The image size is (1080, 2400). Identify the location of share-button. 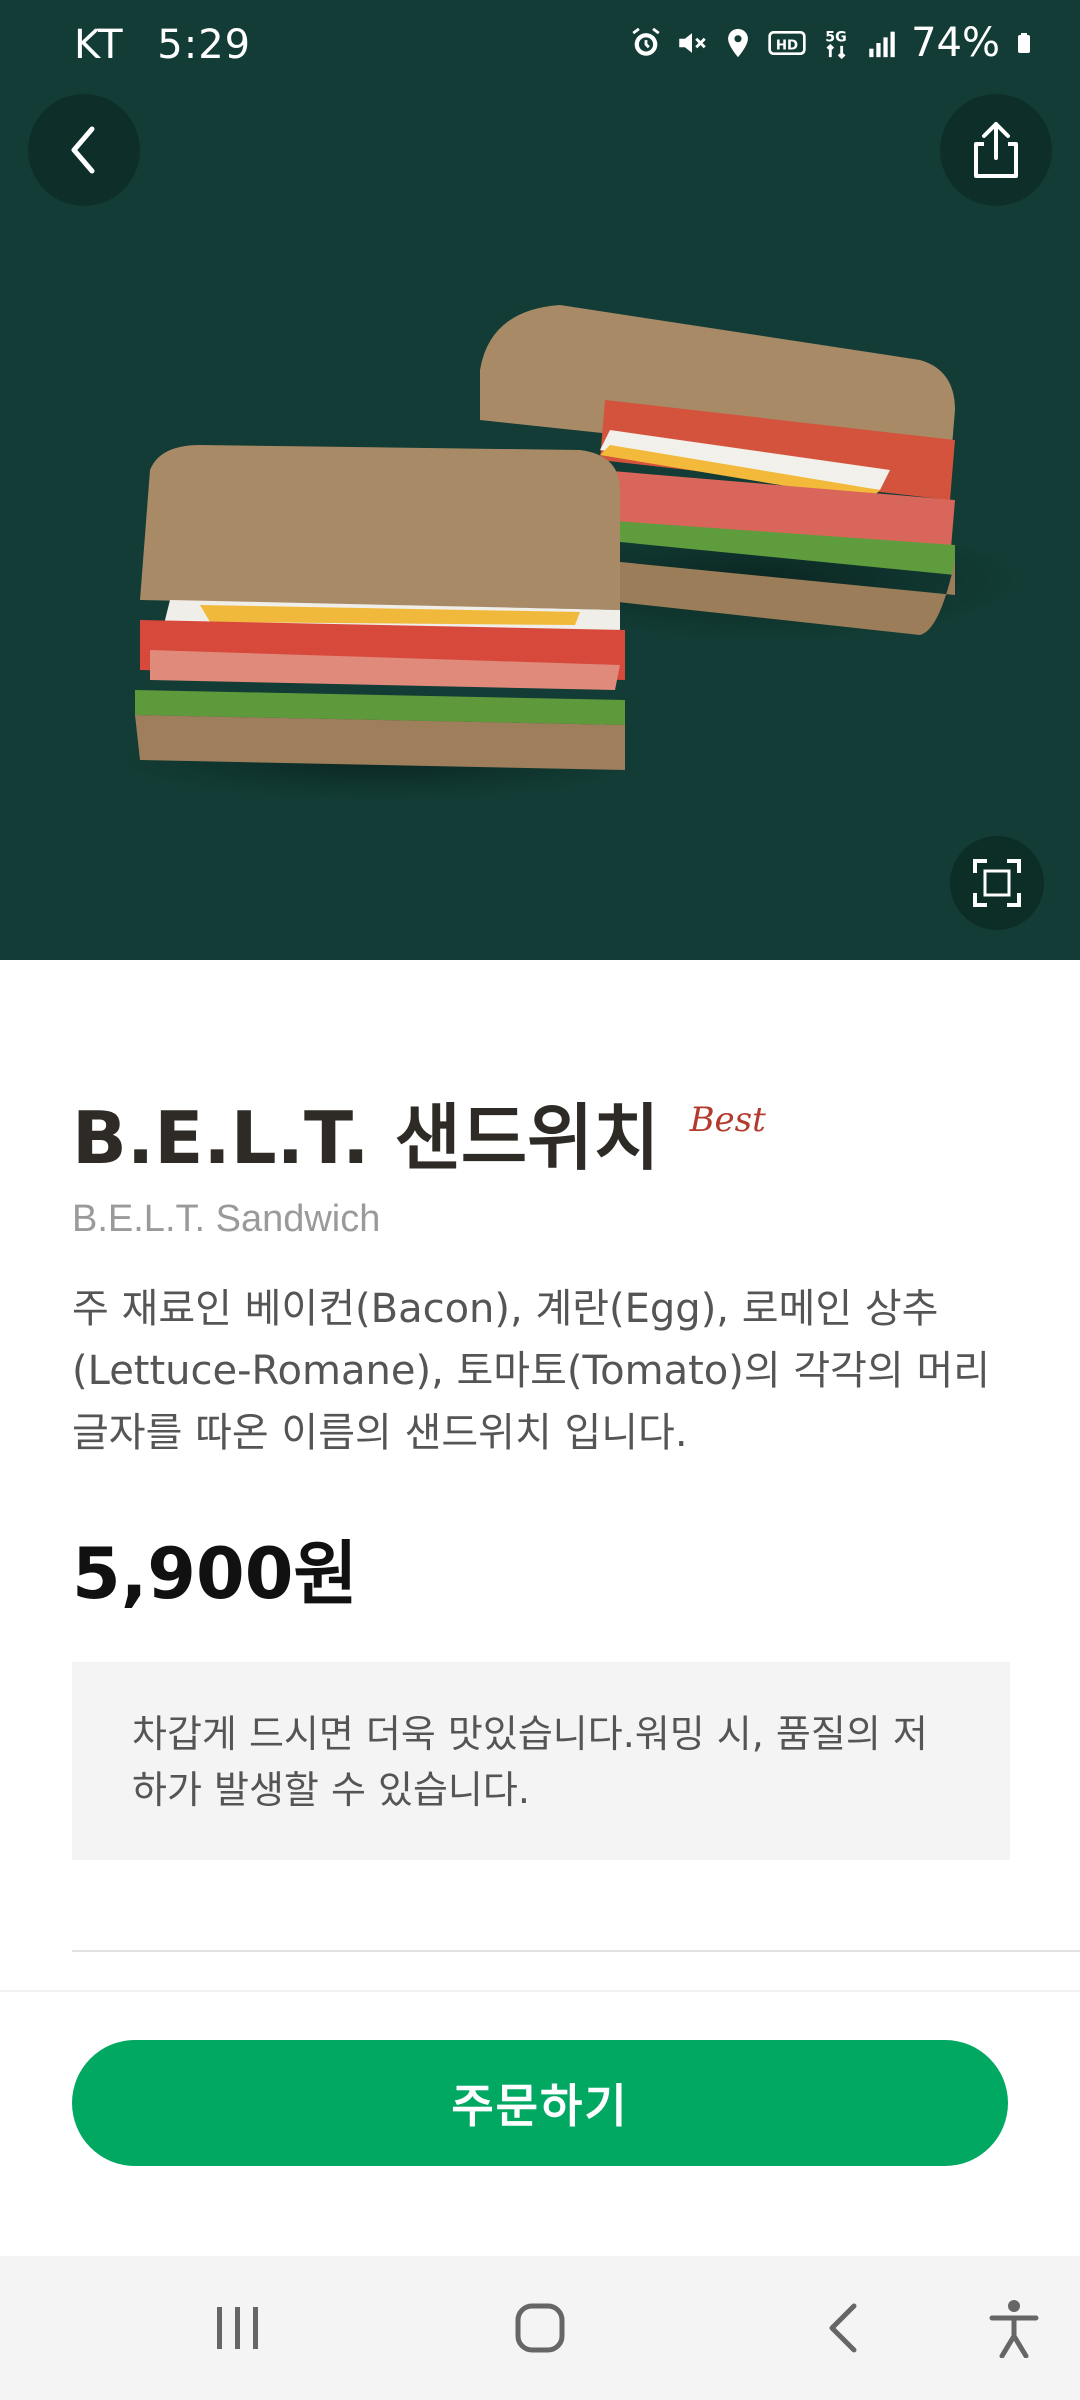
(996, 150).